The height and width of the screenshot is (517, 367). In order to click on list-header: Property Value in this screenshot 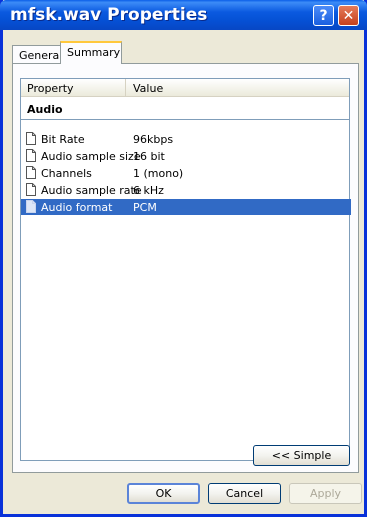, I will do `click(185, 88)`.